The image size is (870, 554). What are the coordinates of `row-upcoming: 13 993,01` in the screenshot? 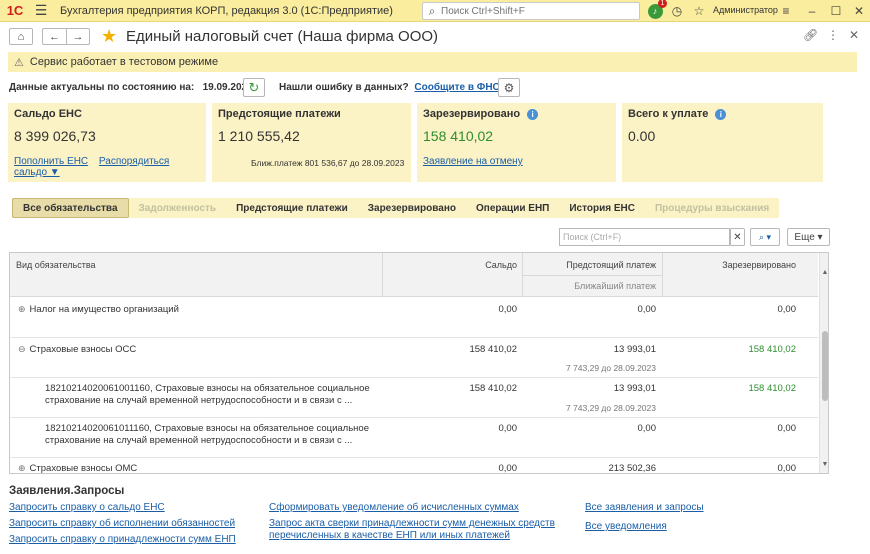 It's located at (634, 349).